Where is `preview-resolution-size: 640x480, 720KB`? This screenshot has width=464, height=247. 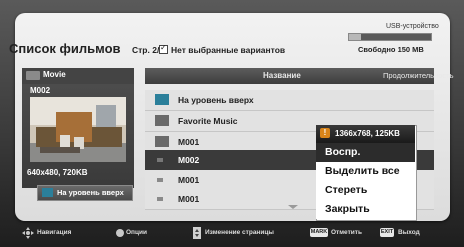
preview-resolution-size: 640x480, 720KB is located at coordinates (57, 172).